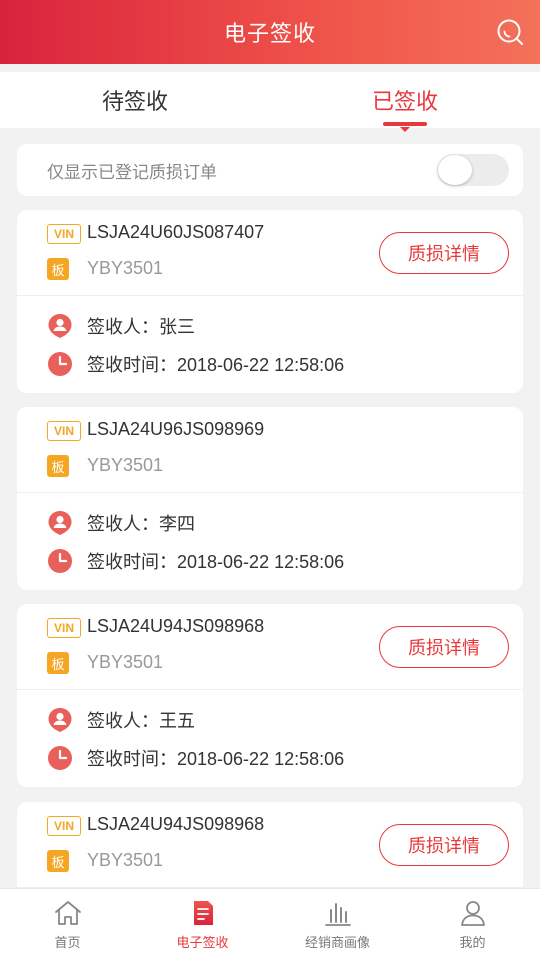  I want to click on receiver-row: 签收人：李四, so click(121, 523).